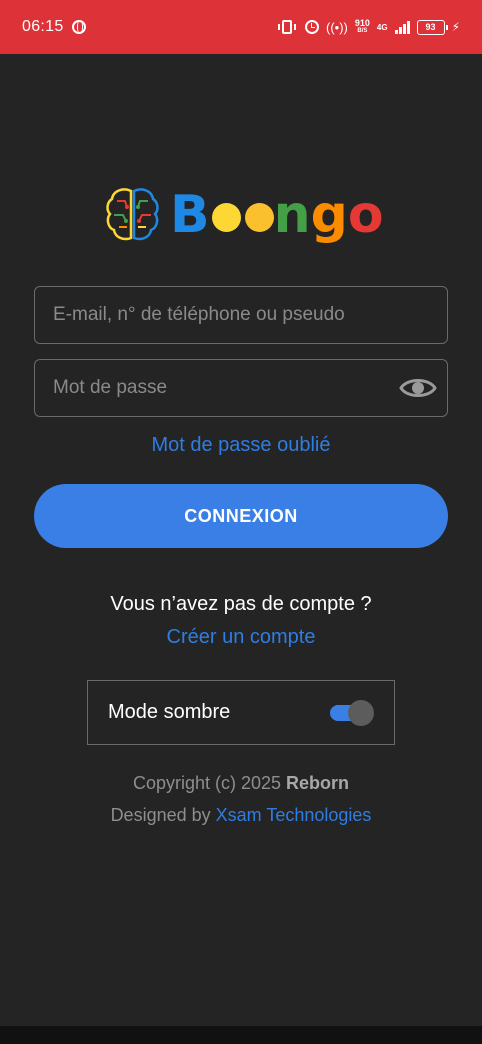  What do you see at coordinates (132, 214) in the screenshot?
I see `brain-icon` at bounding box center [132, 214].